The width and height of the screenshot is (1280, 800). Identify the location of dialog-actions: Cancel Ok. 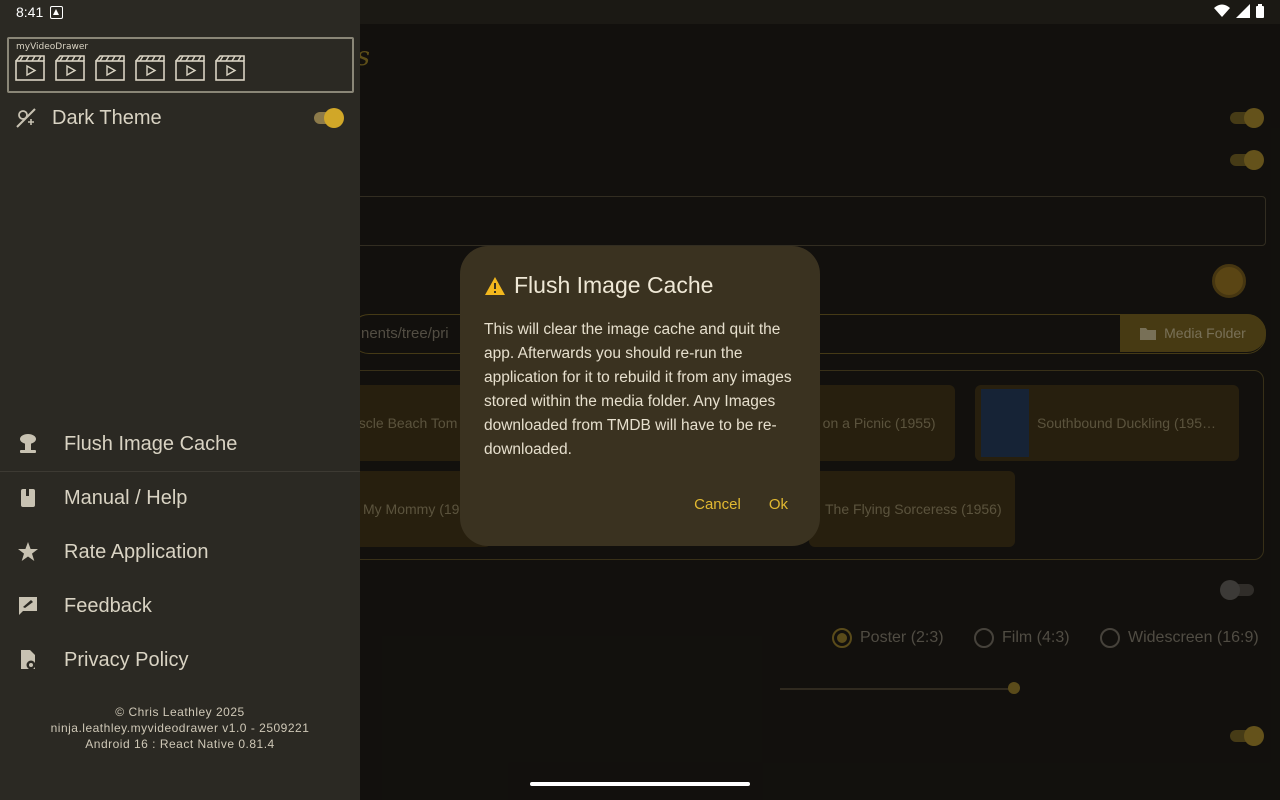
(741, 504).